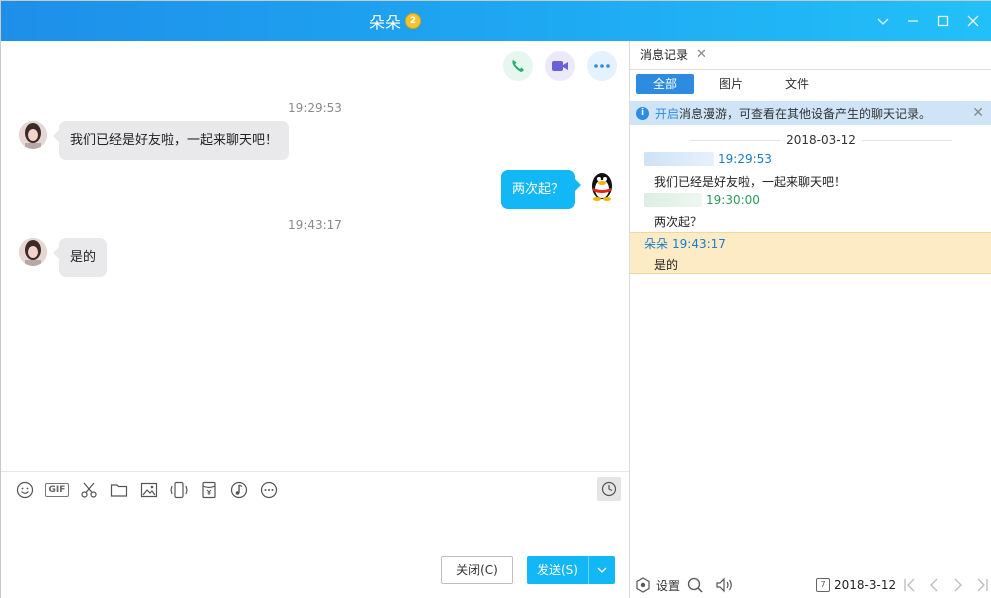 The width and height of the screenshot is (991, 598). I want to click on tab-label: 消息记录, so click(664, 54).